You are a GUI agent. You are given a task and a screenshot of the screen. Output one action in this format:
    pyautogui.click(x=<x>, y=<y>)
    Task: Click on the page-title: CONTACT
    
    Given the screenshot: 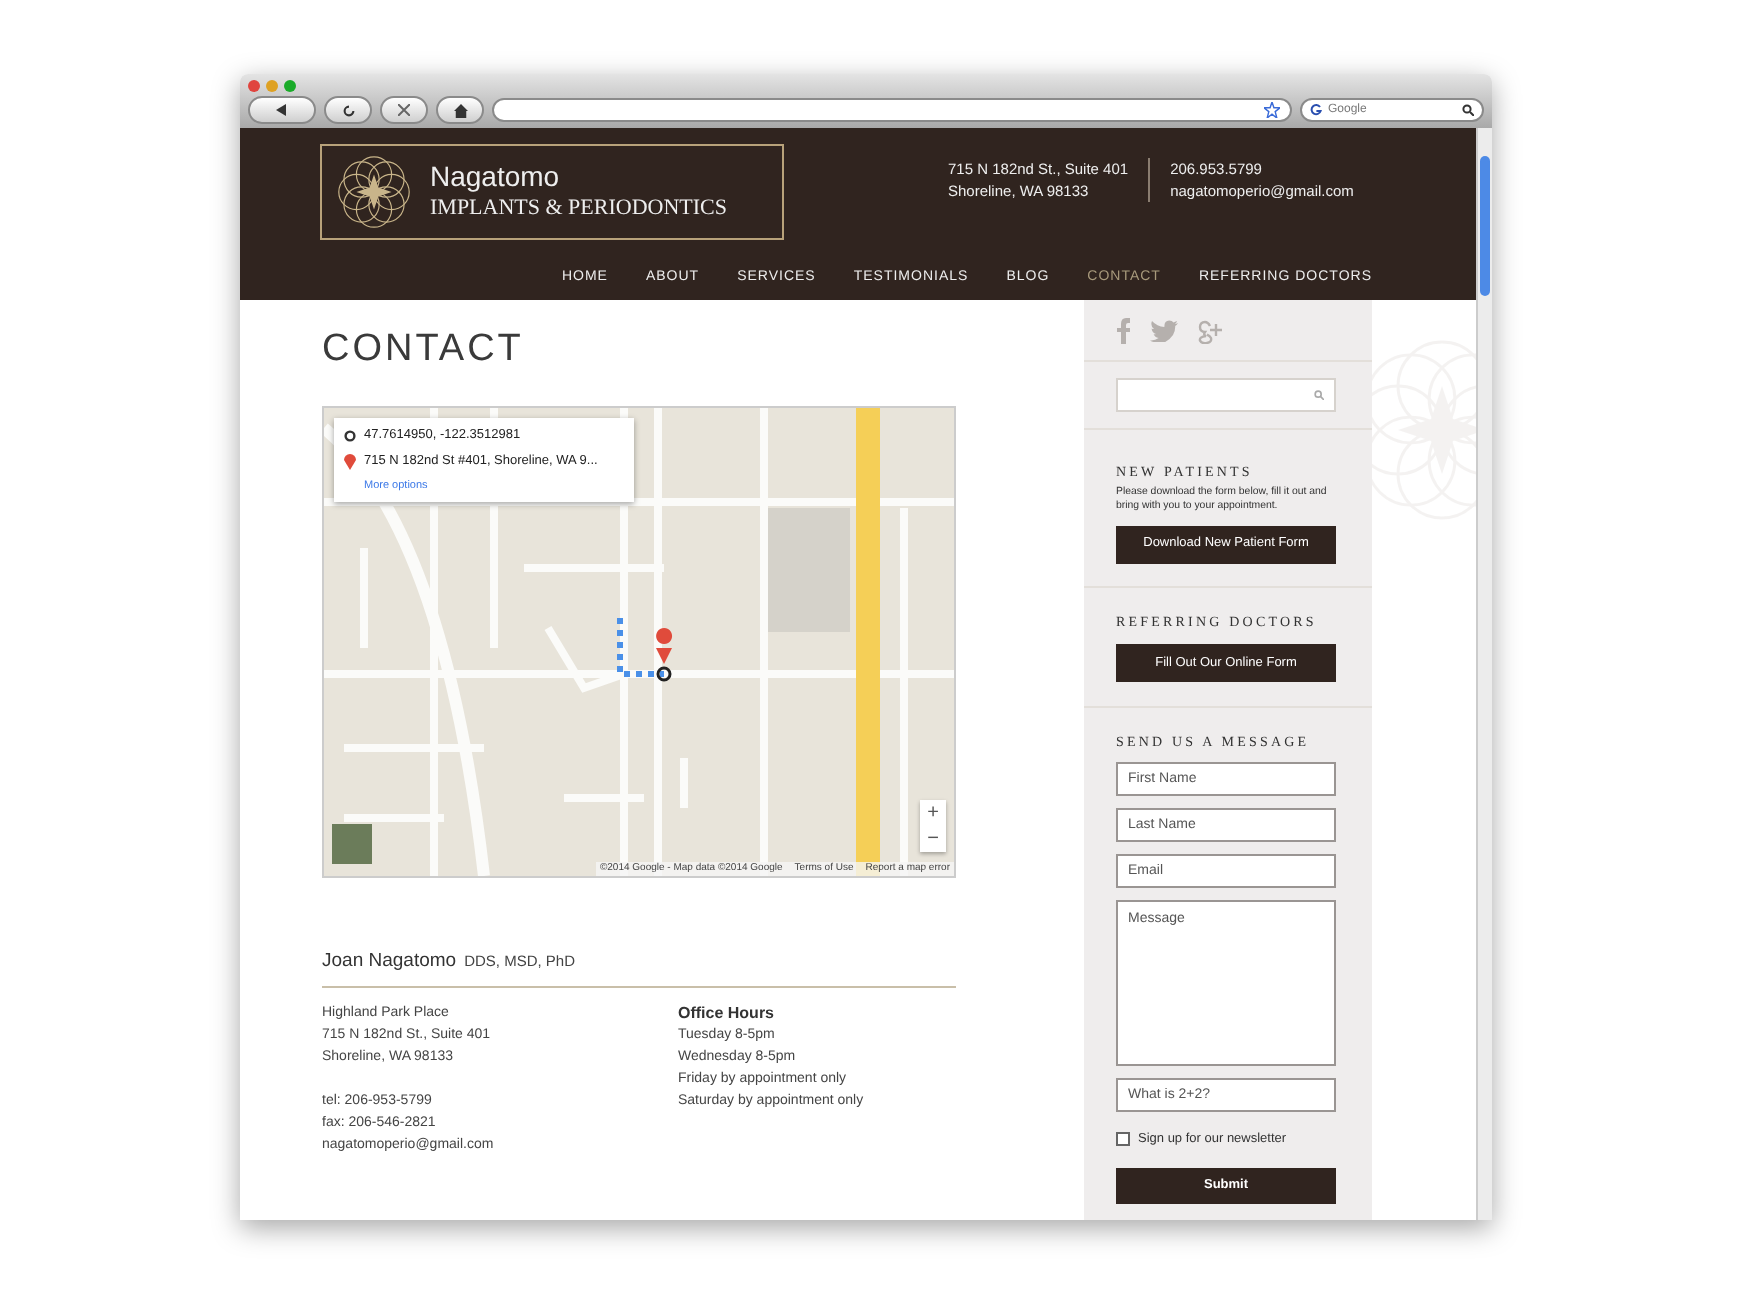 What is the action you would take?
    pyautogui.click(x=424, y=349)
    